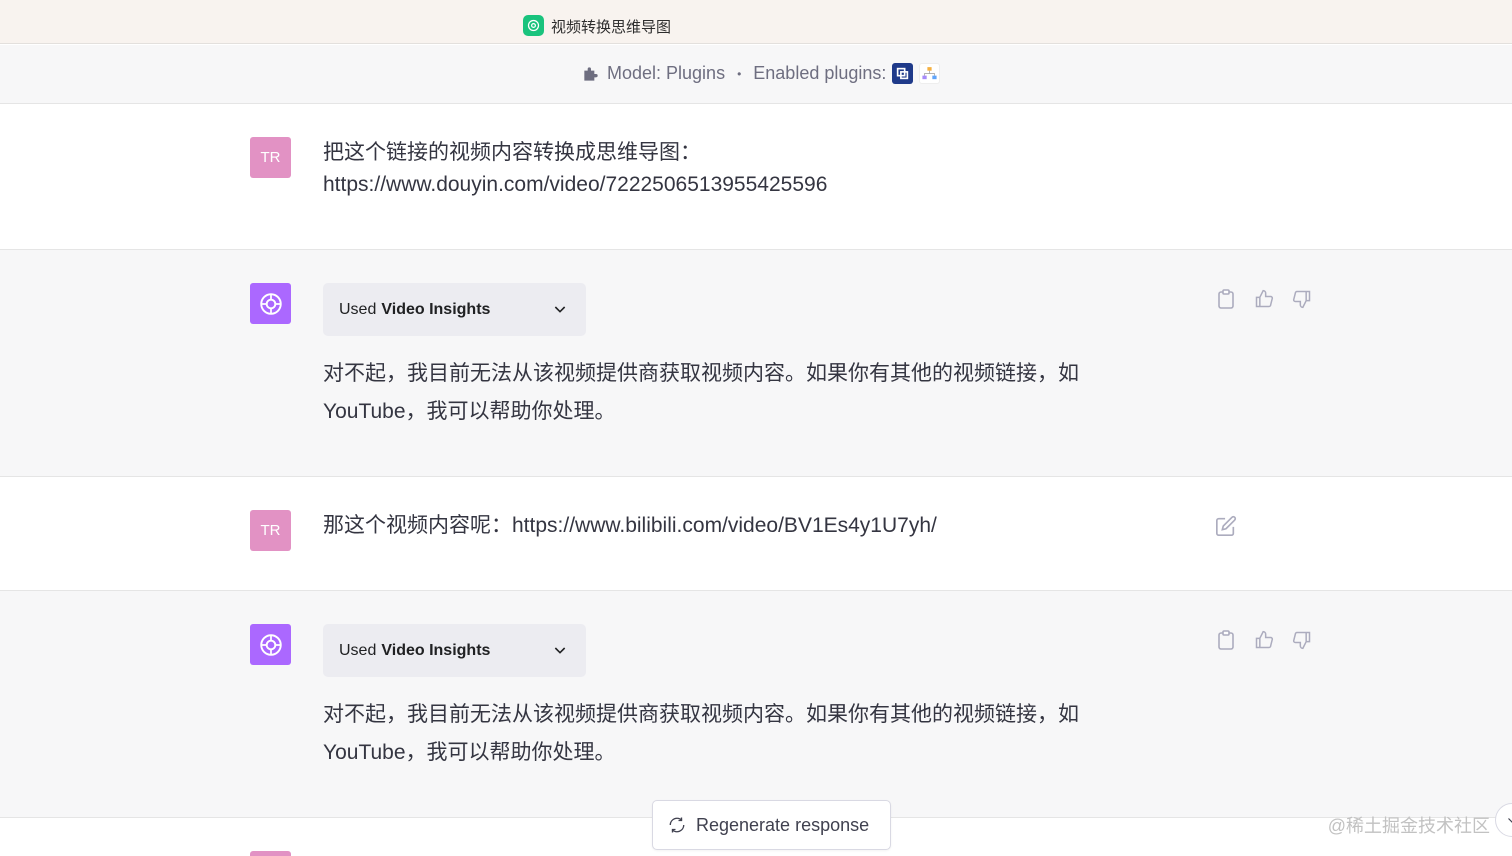  I want to click on refresh-icon, so click(677, 825).